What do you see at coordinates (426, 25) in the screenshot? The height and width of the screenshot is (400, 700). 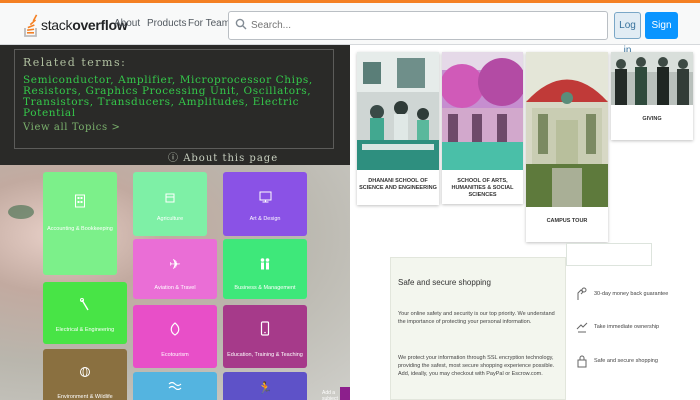 I see `search-input` at bounding box center [426, 25].